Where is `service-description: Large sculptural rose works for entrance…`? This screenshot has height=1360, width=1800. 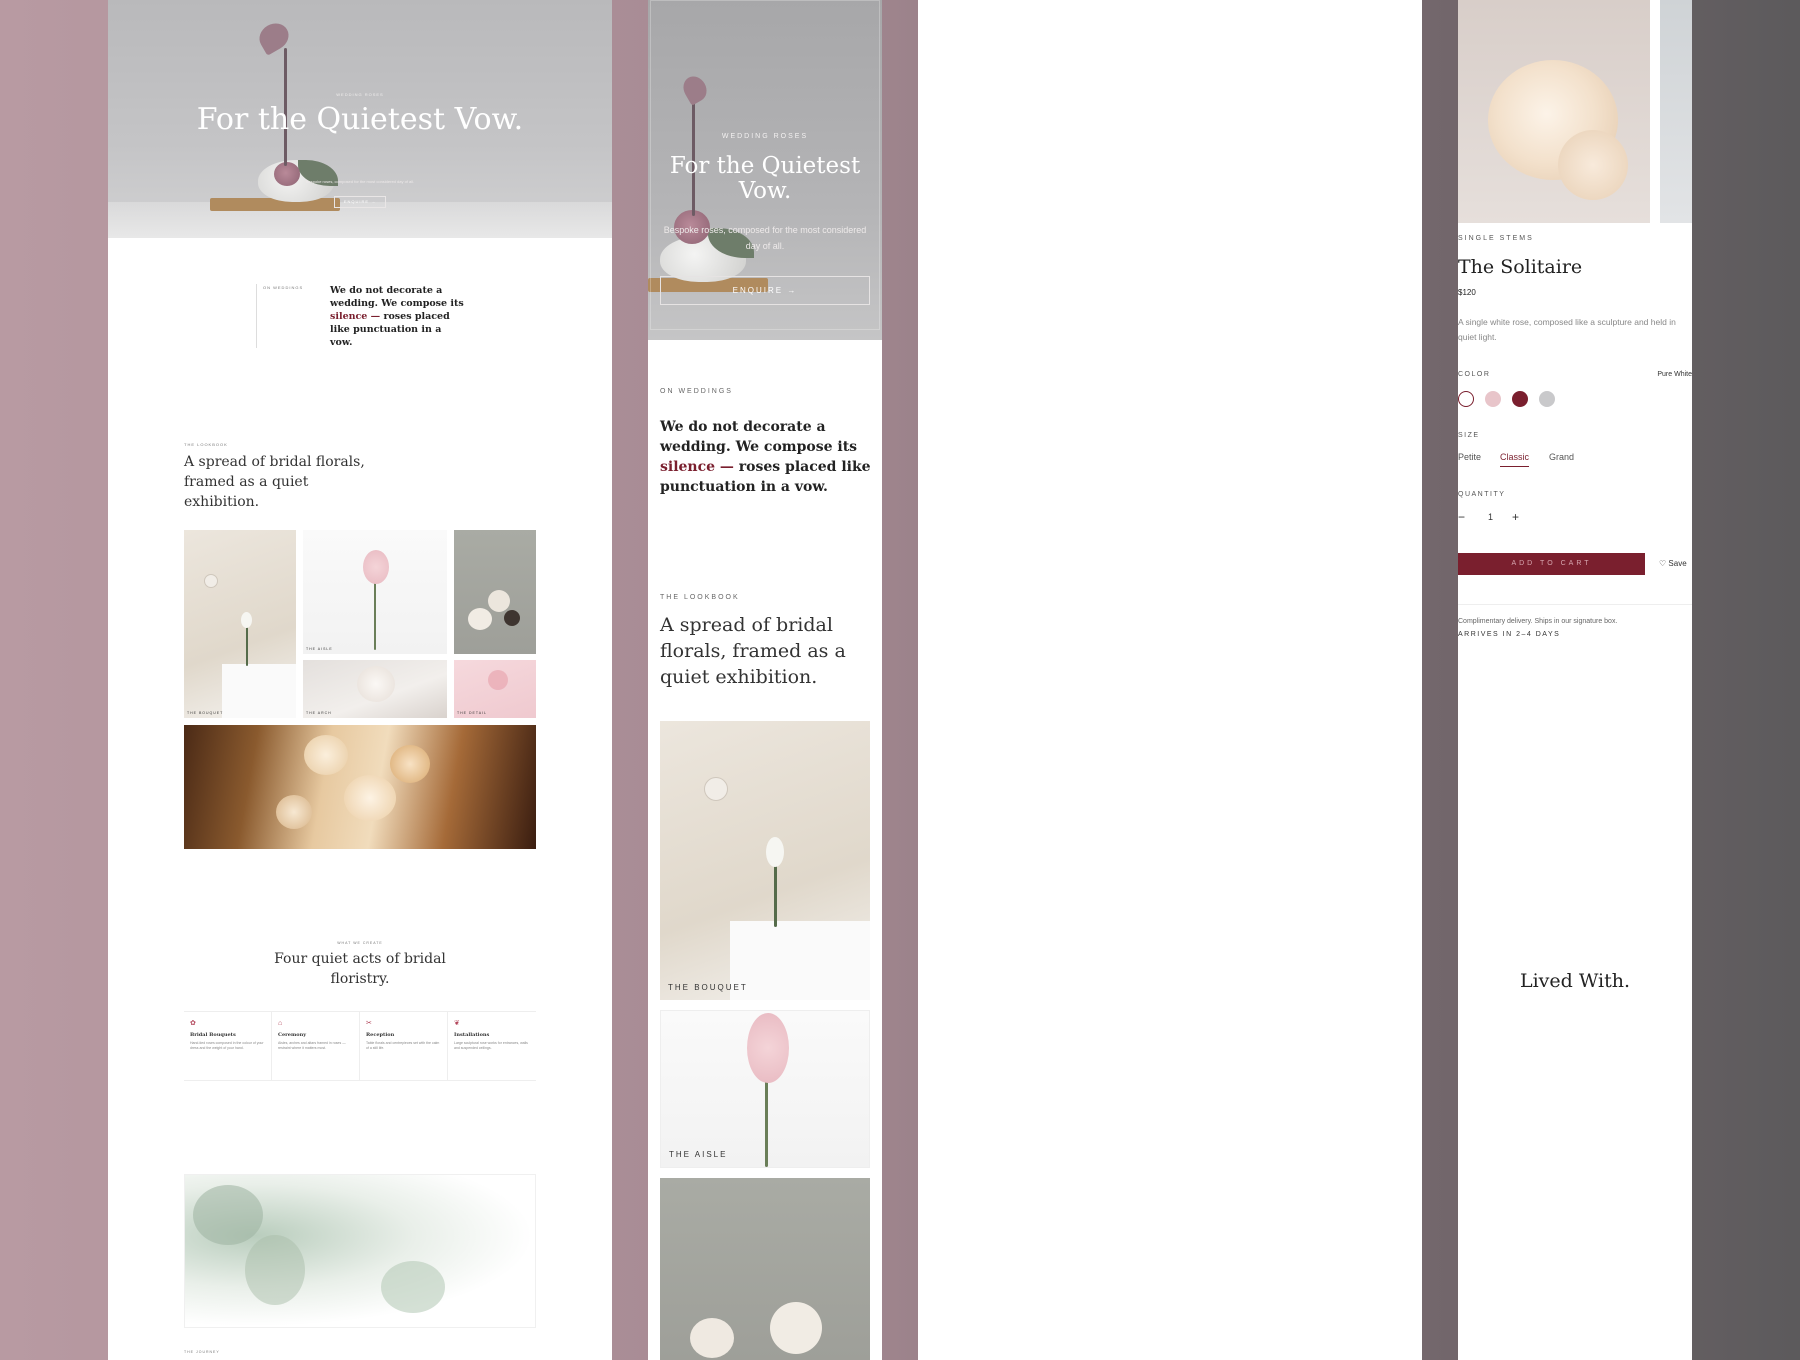
service-description: Large sculptural rose works for entrance… is located at coordinates (491, 1045).